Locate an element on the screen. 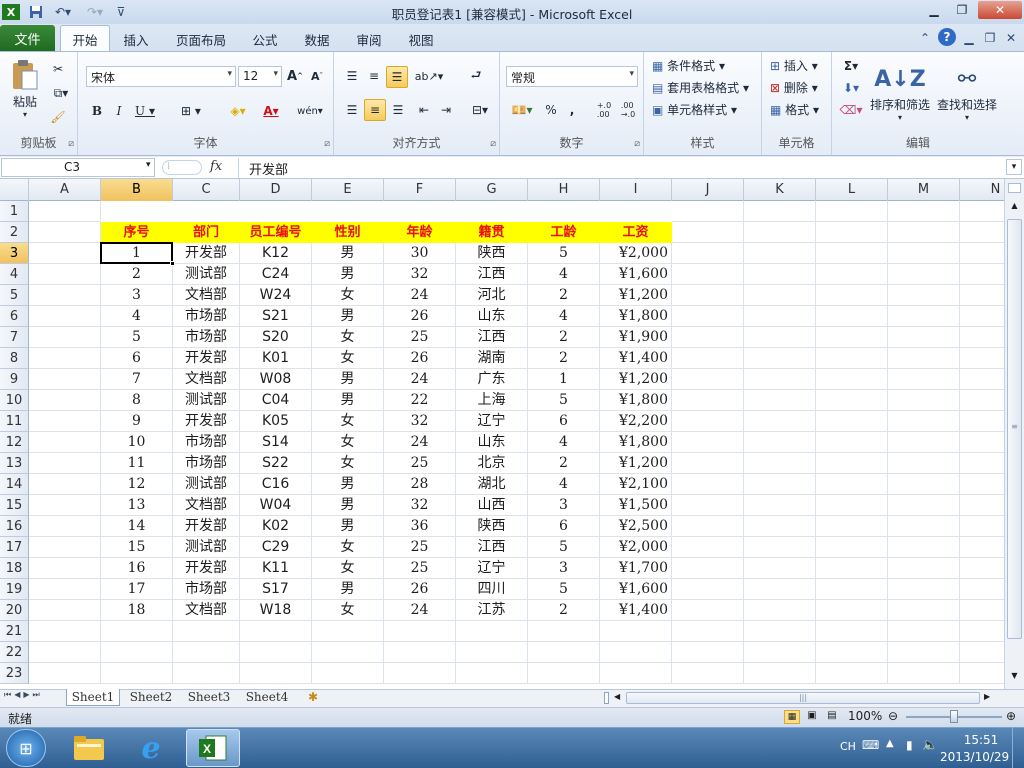  taskbar-ie: e is located at coordinates (151, 748).